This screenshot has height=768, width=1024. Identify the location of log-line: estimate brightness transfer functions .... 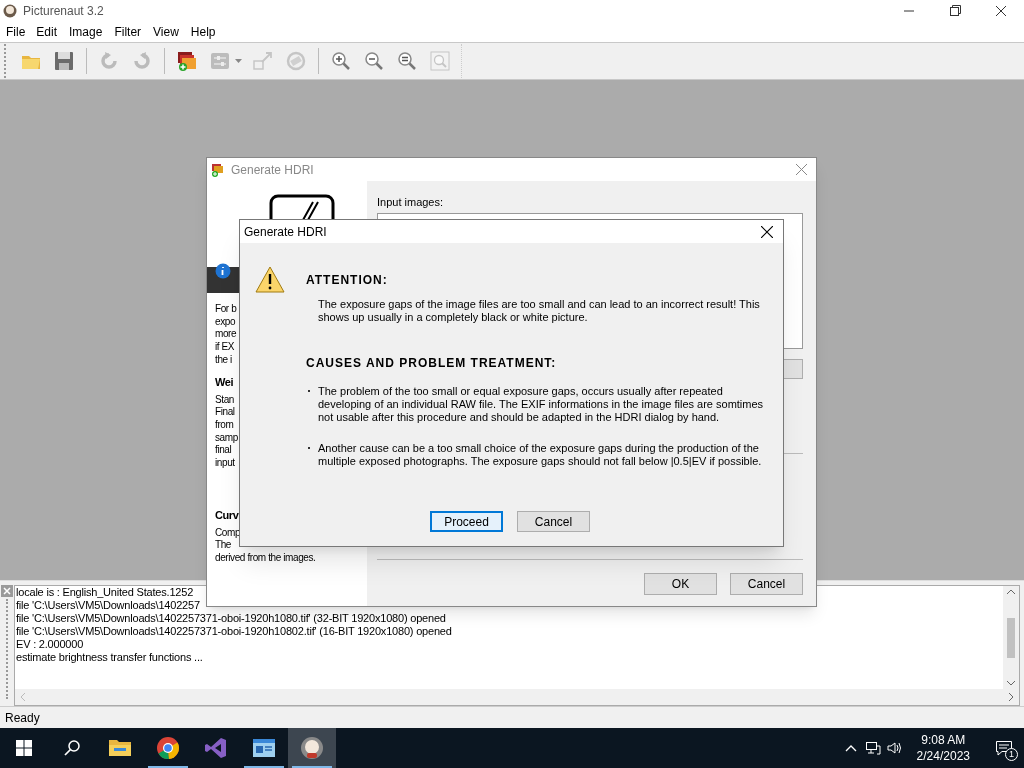
(109, 657).